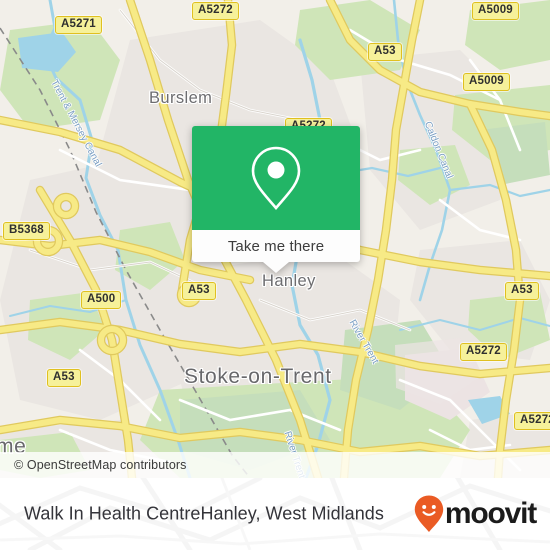 The image size is (550, 550). What do you see at coordinates (483, 352) in the screenshot?
I see `road-shield-a5272-right: A5272` at bounding box center [483, 352].